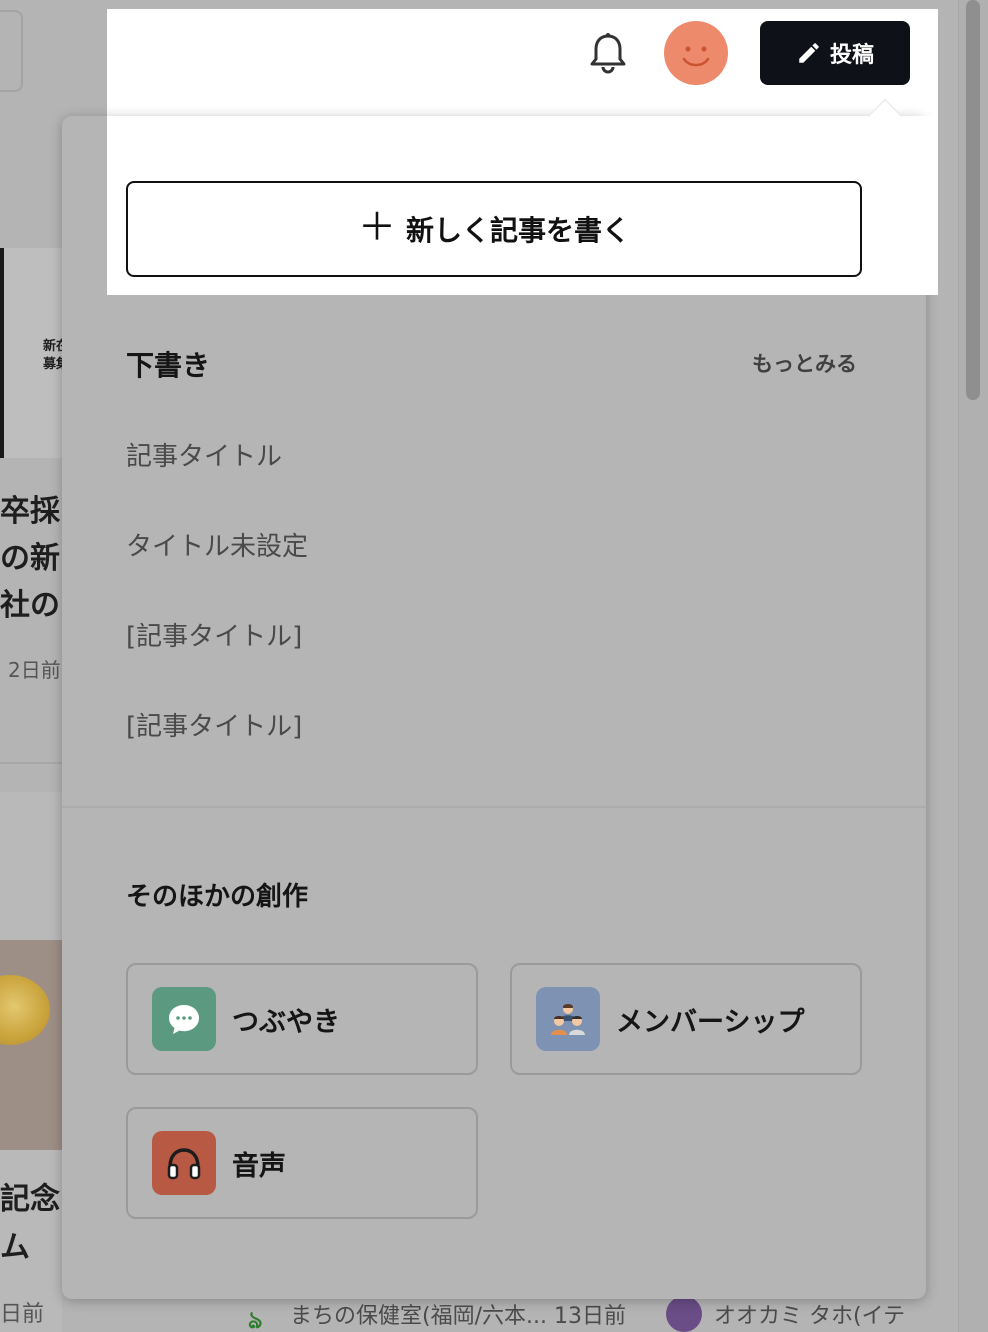 The image size is (988, 1332). Describe the element at coordinates (458, 1316) in the screenshot. I see `background-feed-author-1: まちの保健室(福岡/六本... 13日前` at that location.